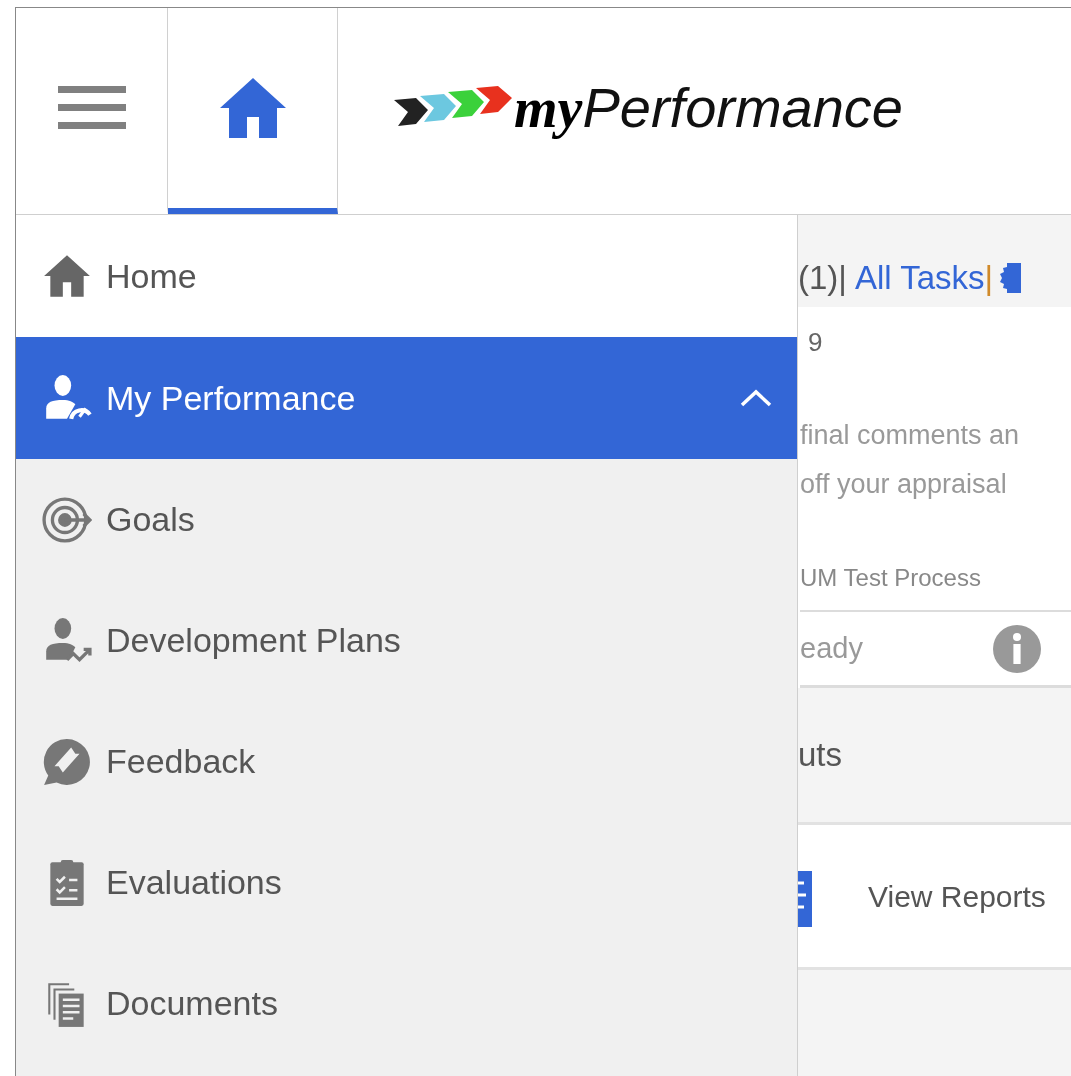 The height and width of the screenshot is (1076, 1071). Describe the element at coordinates (831, 648) in the screenshot. I see `status-text: eady` at that location.